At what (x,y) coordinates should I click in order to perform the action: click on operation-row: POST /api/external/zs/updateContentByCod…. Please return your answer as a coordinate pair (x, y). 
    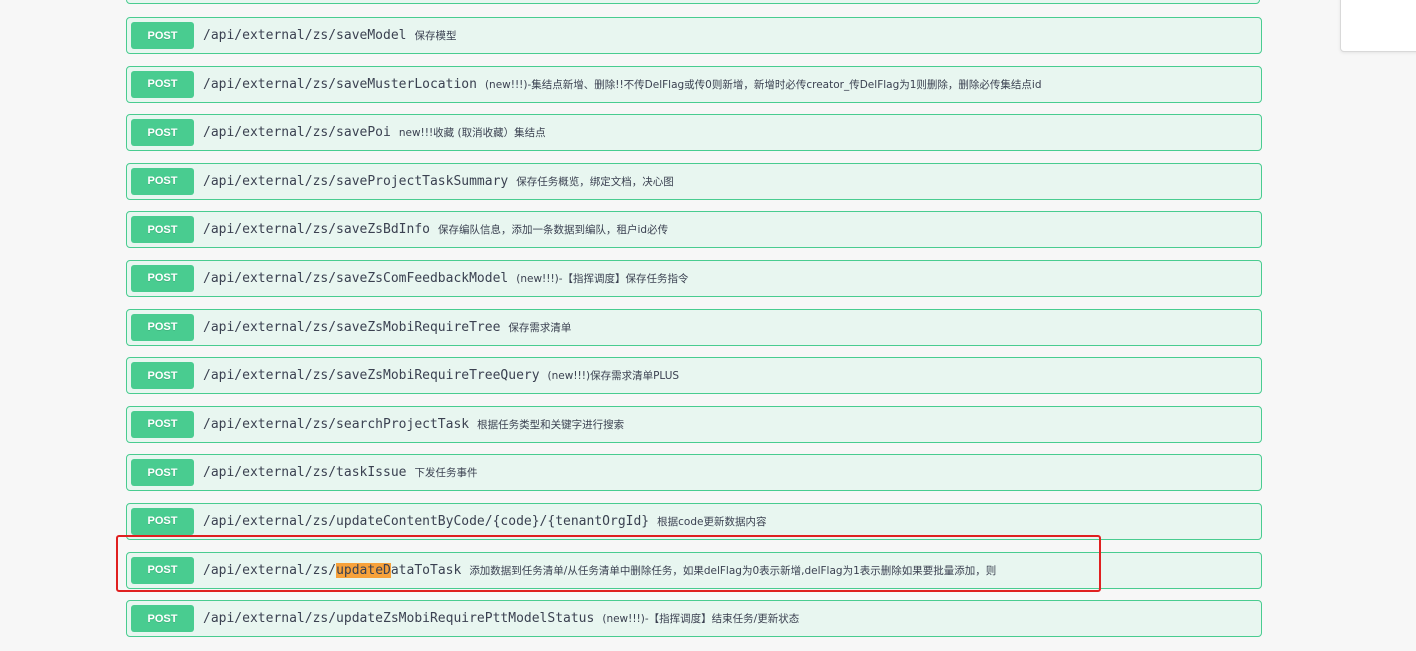
    Looking at the image, I should click on (694, 521).